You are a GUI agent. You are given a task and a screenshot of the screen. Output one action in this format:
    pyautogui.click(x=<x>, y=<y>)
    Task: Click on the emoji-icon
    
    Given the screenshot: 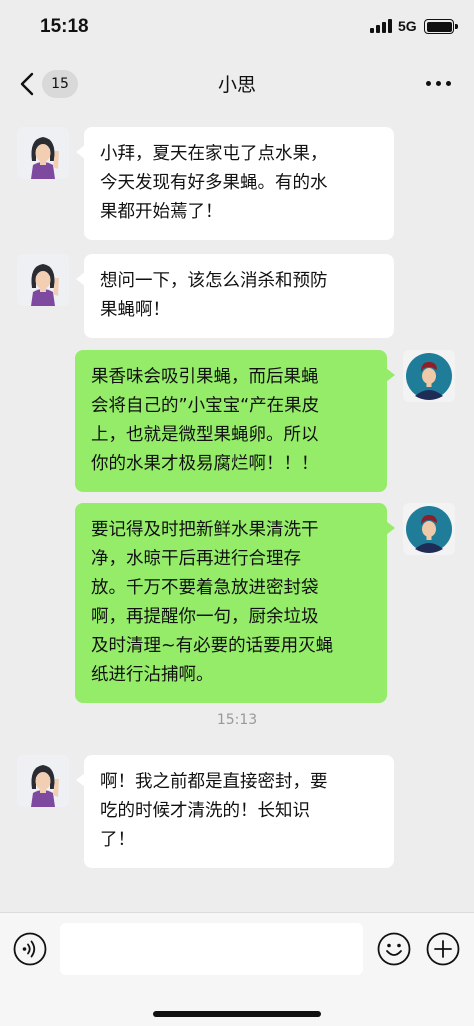 What is the action you would take?
    pyautogui.click(x=394, y=949)
    